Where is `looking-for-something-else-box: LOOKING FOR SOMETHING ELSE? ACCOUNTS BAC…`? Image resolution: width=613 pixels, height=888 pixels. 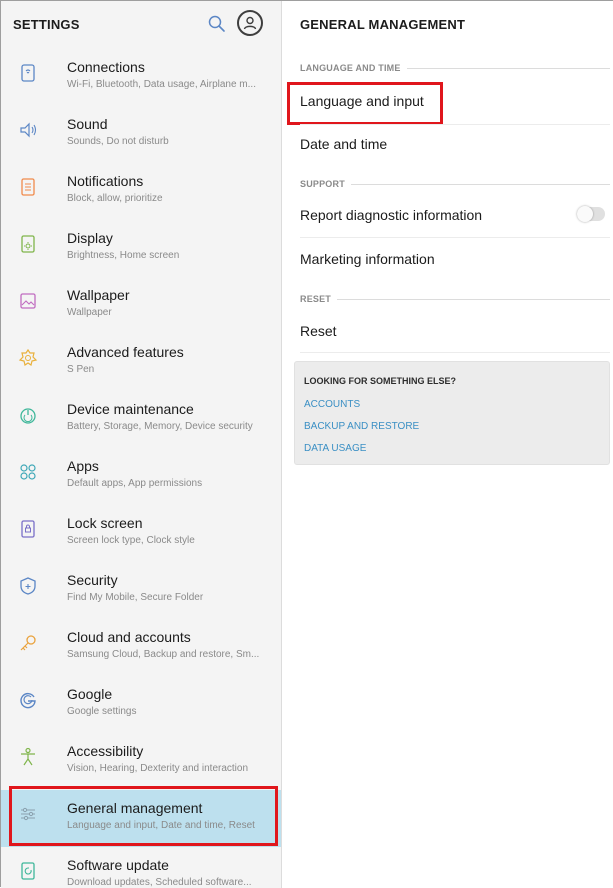 looking-for-something-else-box: LOOKING FOR SOMETHING ELSE? ACCOUNTS BAC… is located at coordinates (452, 413).